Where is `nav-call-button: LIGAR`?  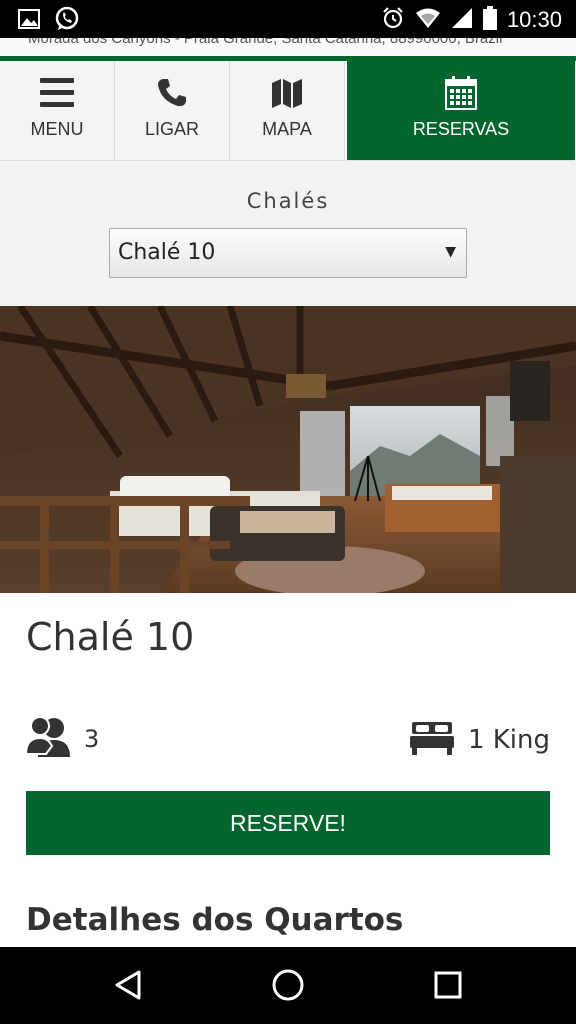
nav-call-button: LIGAR is located at coordinates (172, 111).